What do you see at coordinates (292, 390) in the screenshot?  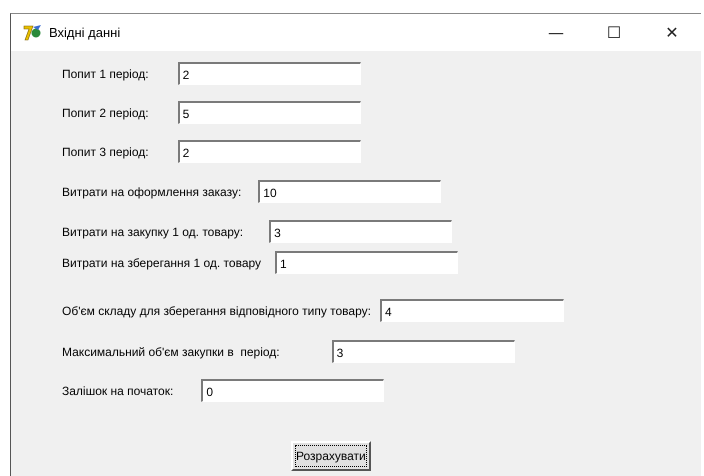 I see `input-field: 0` at bounding box center [292, 390].